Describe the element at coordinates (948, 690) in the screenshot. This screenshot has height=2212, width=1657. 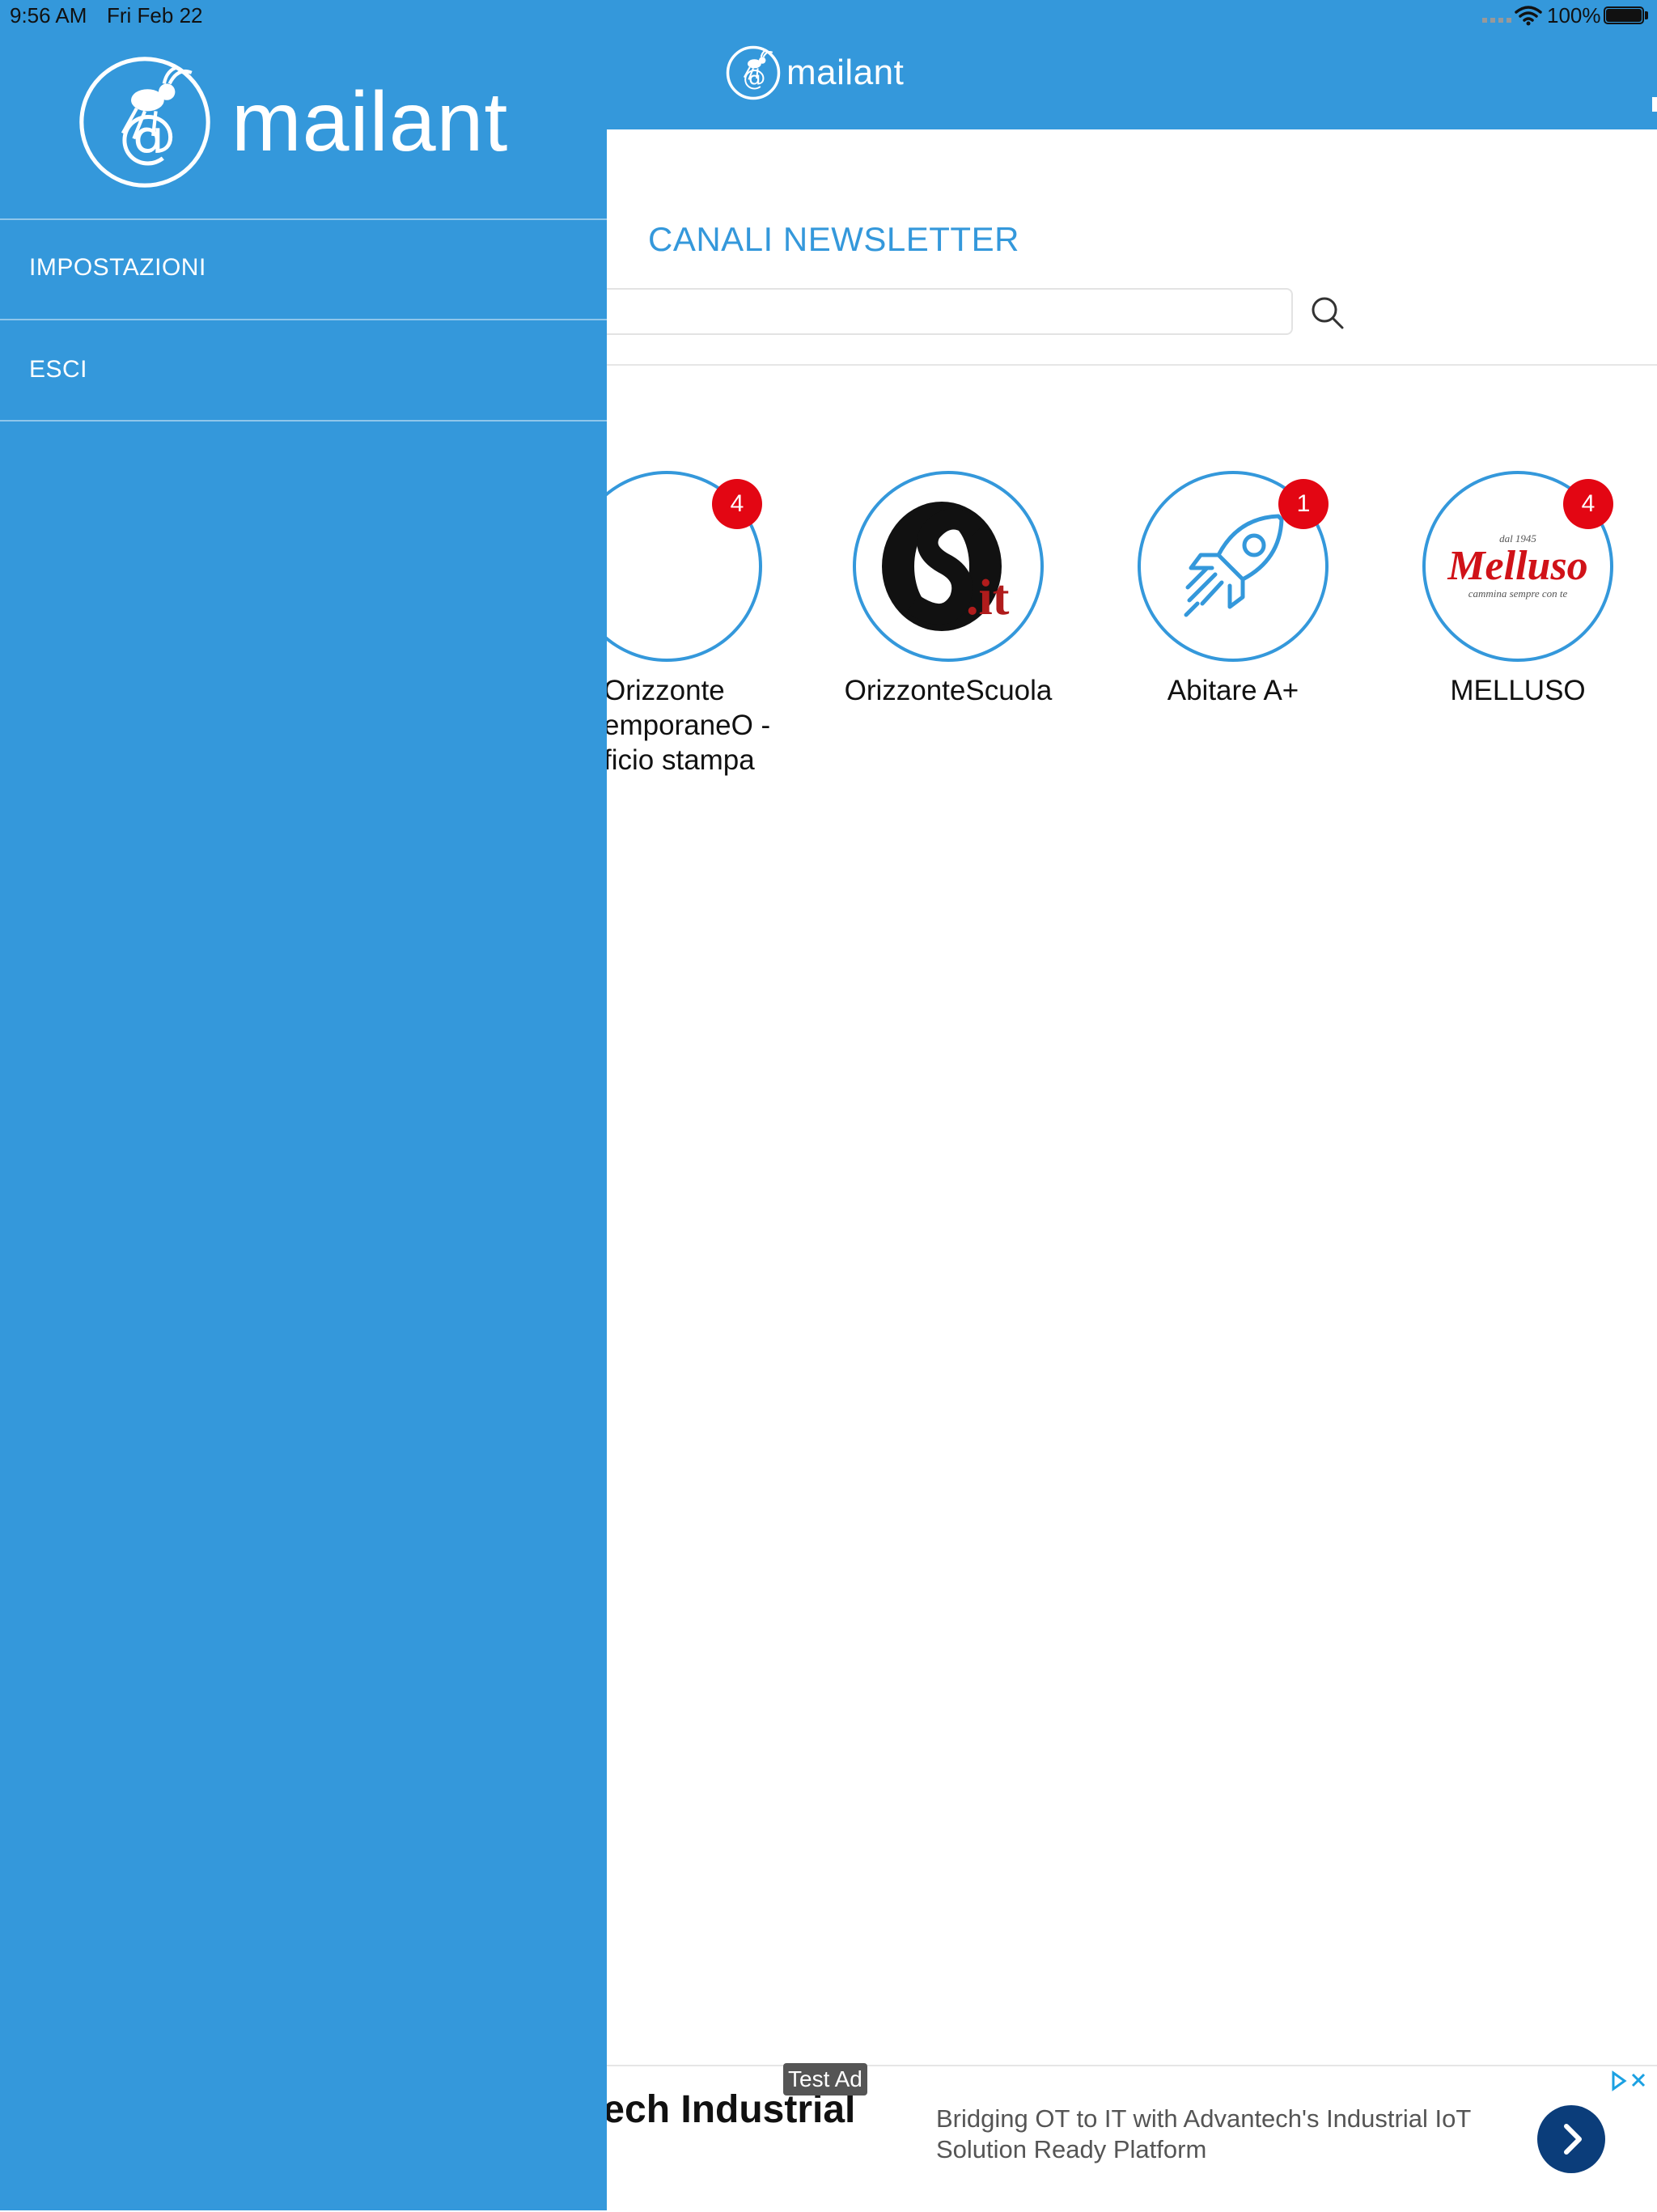
I see `channel-name: OrizzonteScuola` at that location.